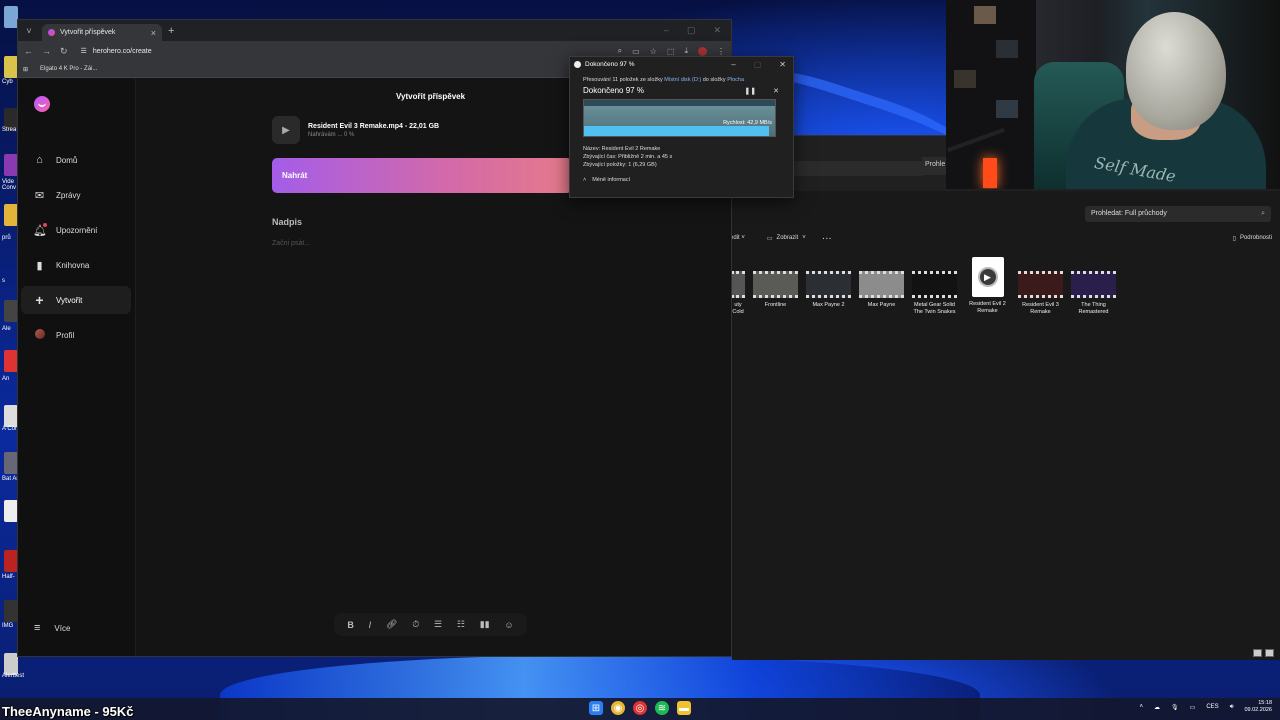  Describe the element at coordinates (6, 238) in the screenshot. I see `desktop-label: prů` at that location.